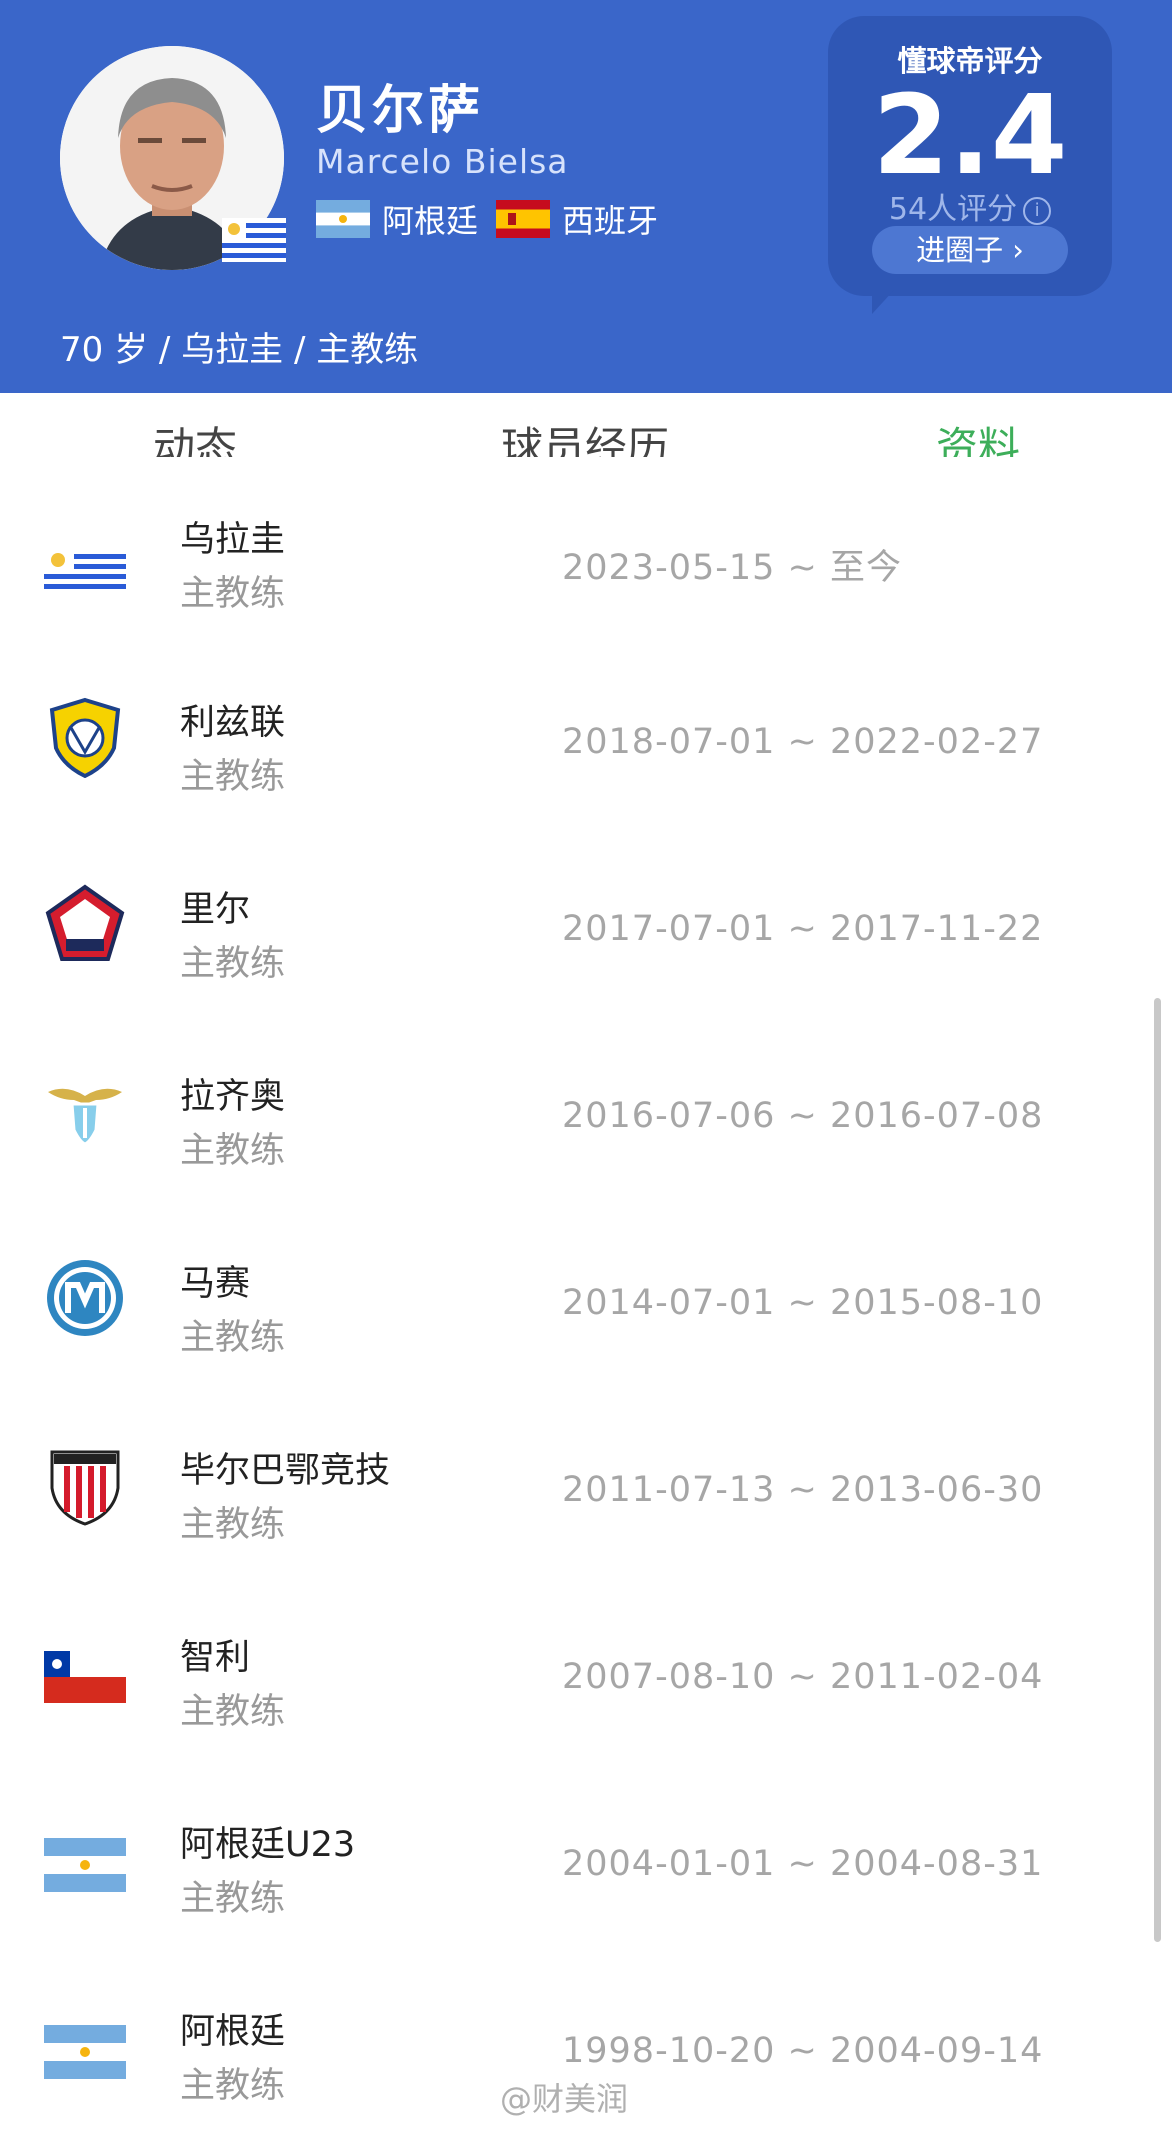 This screenshot has width=1172, height=2140. I want to click on lazio-crest-icon, so click(85, 1117).